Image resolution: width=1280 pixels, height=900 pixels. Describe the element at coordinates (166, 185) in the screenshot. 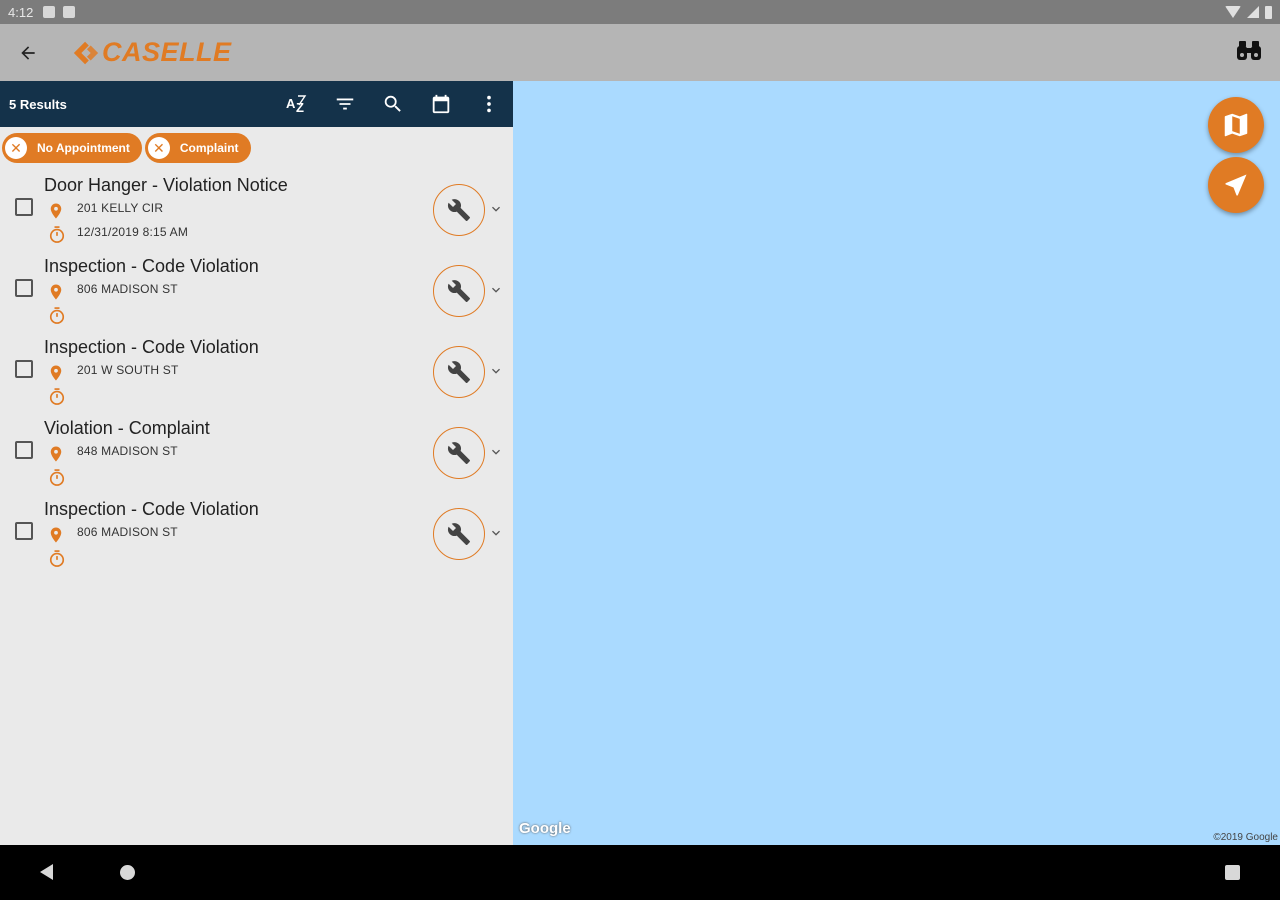

I see `item-title: Door Hanger - Violation Notice` at that location.